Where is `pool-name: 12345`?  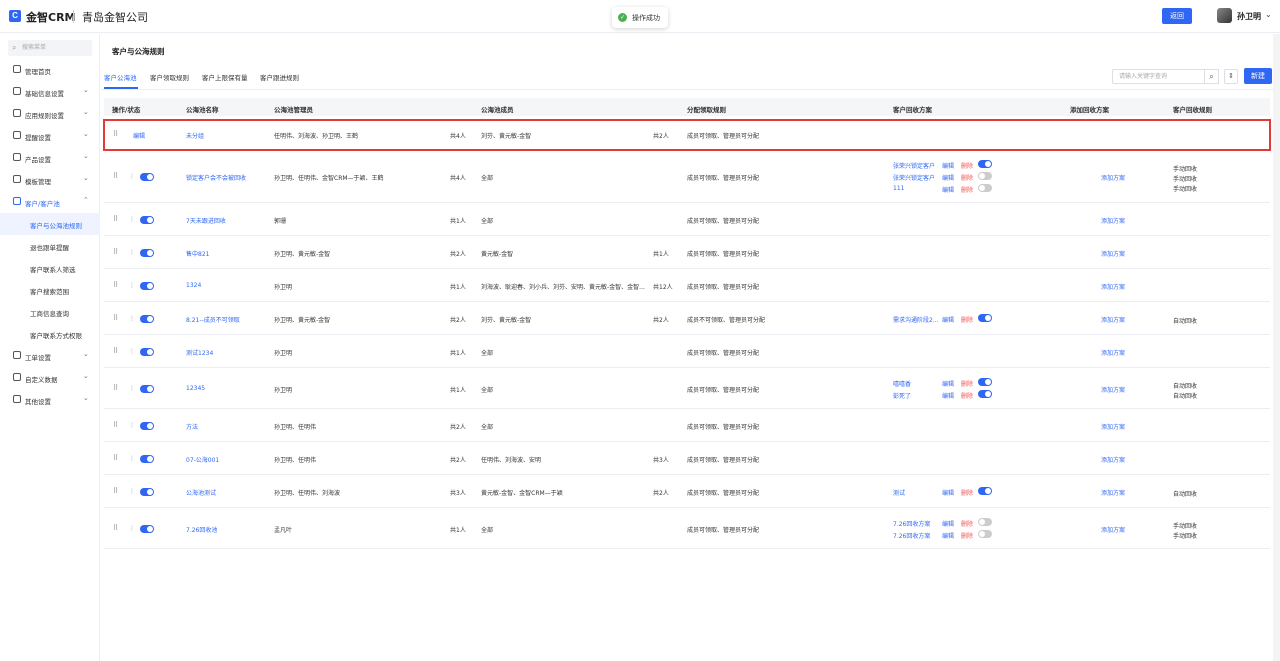 pool-name: 12345 is located at coordinates (195, 388).